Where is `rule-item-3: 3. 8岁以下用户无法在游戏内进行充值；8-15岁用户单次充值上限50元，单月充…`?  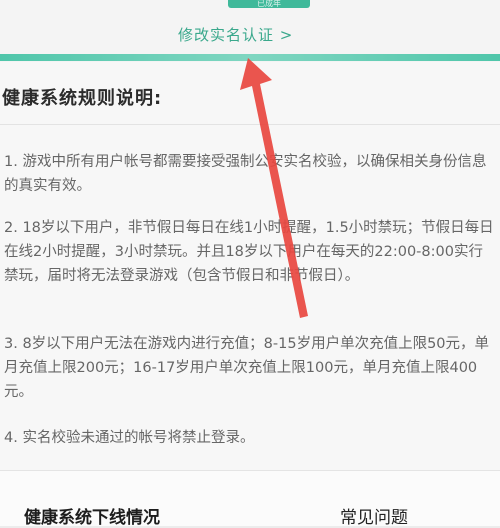
rule-item-3: 3. 8岁以下用户无法在游戏内进行充值；8-15岁用户单次充值上限50元，单月充… is located at coordinates (247, 368).